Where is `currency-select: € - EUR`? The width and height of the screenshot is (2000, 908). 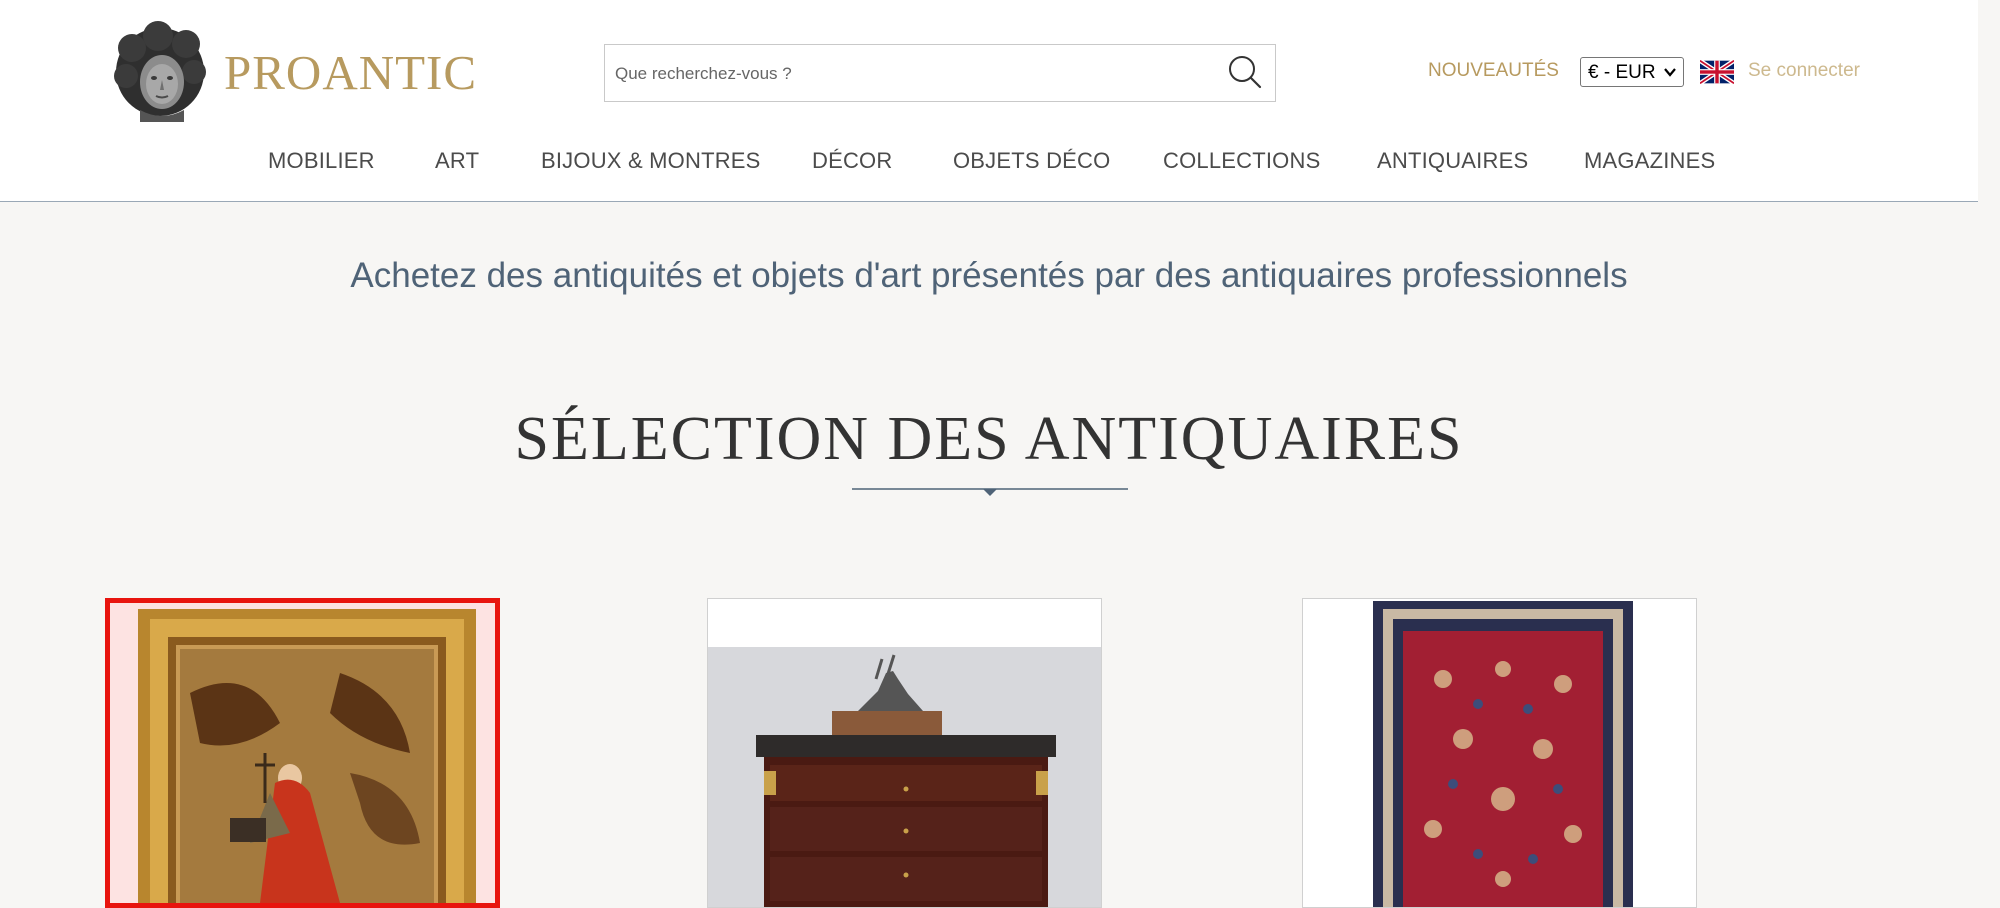 currency-select: € - EUR is located at coordinates (1632, 72).